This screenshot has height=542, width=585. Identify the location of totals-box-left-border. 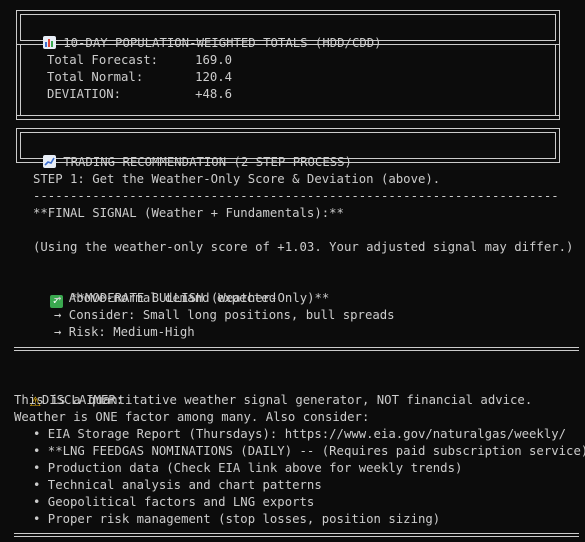
(16, 82).